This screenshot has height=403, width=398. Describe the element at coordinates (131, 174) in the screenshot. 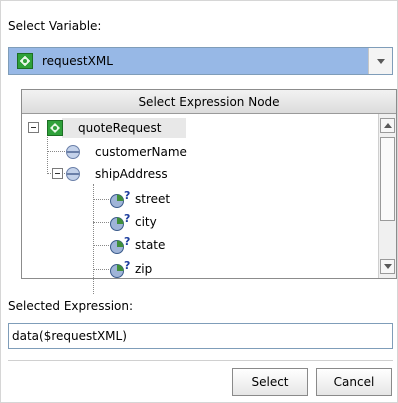

I see `tree-node-label: shipAddress` at that location.